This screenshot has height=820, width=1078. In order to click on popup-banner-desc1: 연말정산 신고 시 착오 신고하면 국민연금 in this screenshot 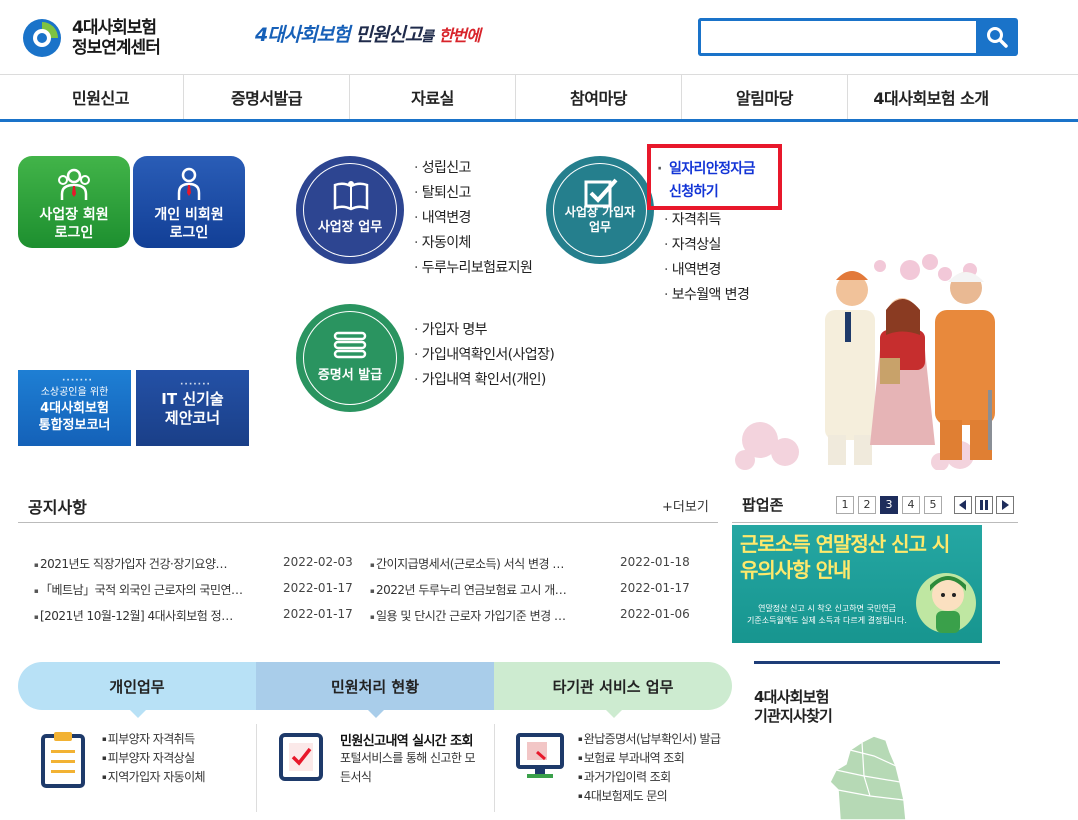, I will do `click(827, 608)`.